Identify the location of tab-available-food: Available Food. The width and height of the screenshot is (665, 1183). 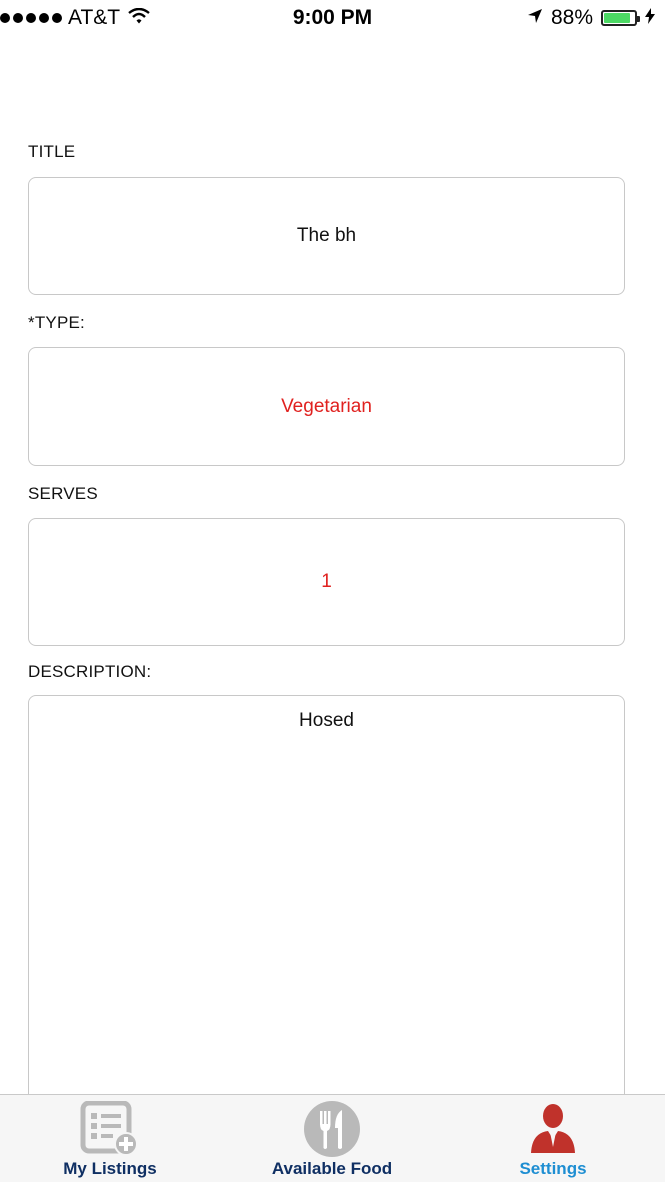
(332, 1139).